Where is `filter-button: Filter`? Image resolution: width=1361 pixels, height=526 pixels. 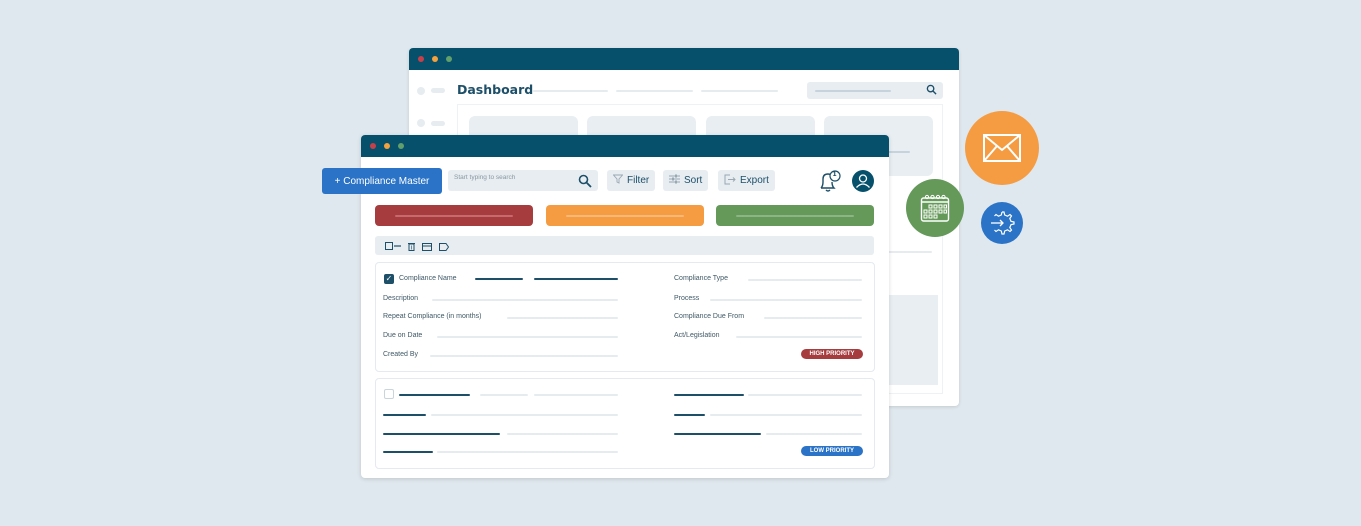 filter-button: Filter is located at coordinates (631, 180).